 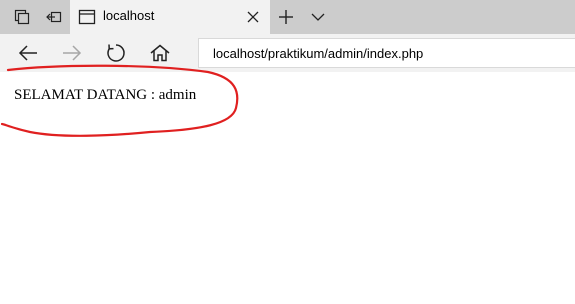 I want to click on tab-localhost: localhost, so click(x=170, y=17).